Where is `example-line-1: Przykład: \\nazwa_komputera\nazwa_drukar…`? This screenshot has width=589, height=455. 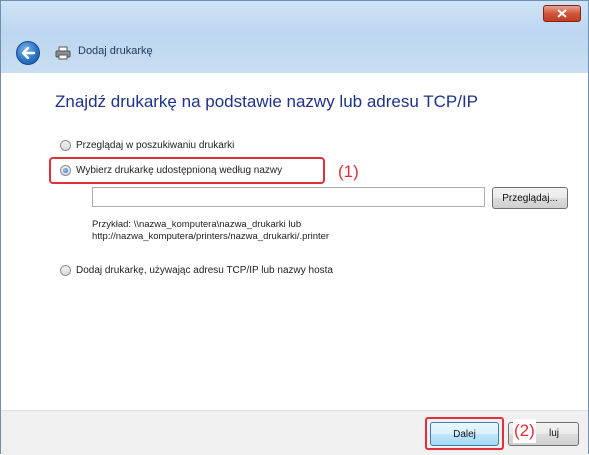 example-line-1: Przykład: \\nazwa_komputera\nazwa_drukar… is located at coordinates (197, 224).